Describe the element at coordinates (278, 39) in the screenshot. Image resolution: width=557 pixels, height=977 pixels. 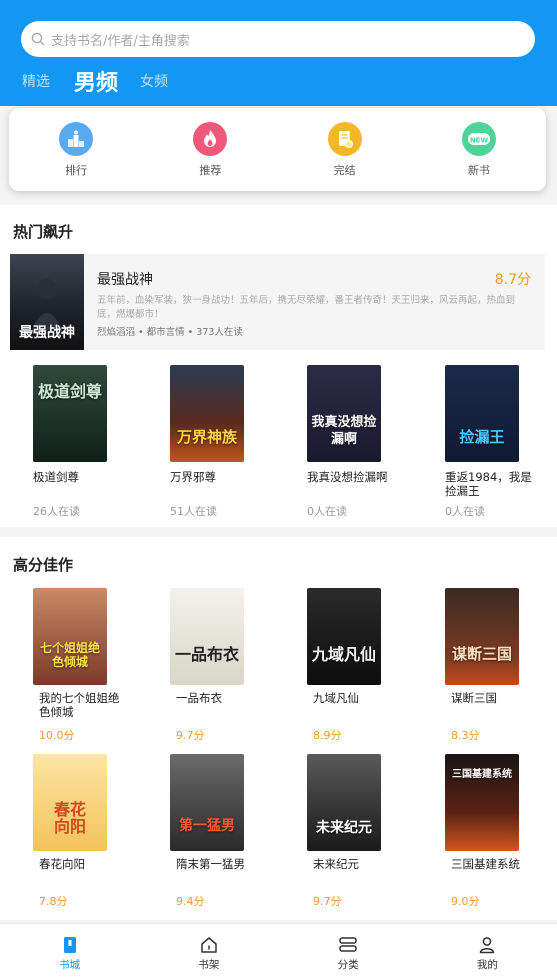
I see `search-bar: 支持书名/作者/主角搜索` at that location.